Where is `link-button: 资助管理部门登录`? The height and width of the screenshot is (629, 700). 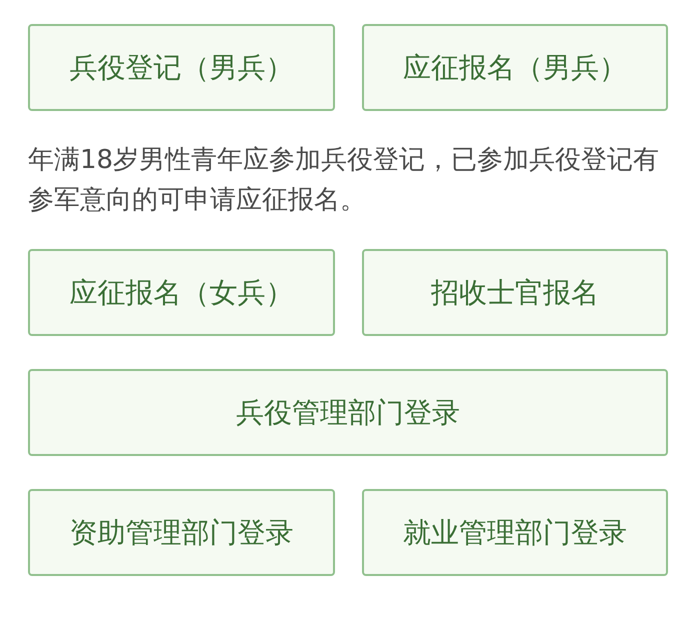 link-button: 资助管理部门登录 is located at coordinates (181, 532).